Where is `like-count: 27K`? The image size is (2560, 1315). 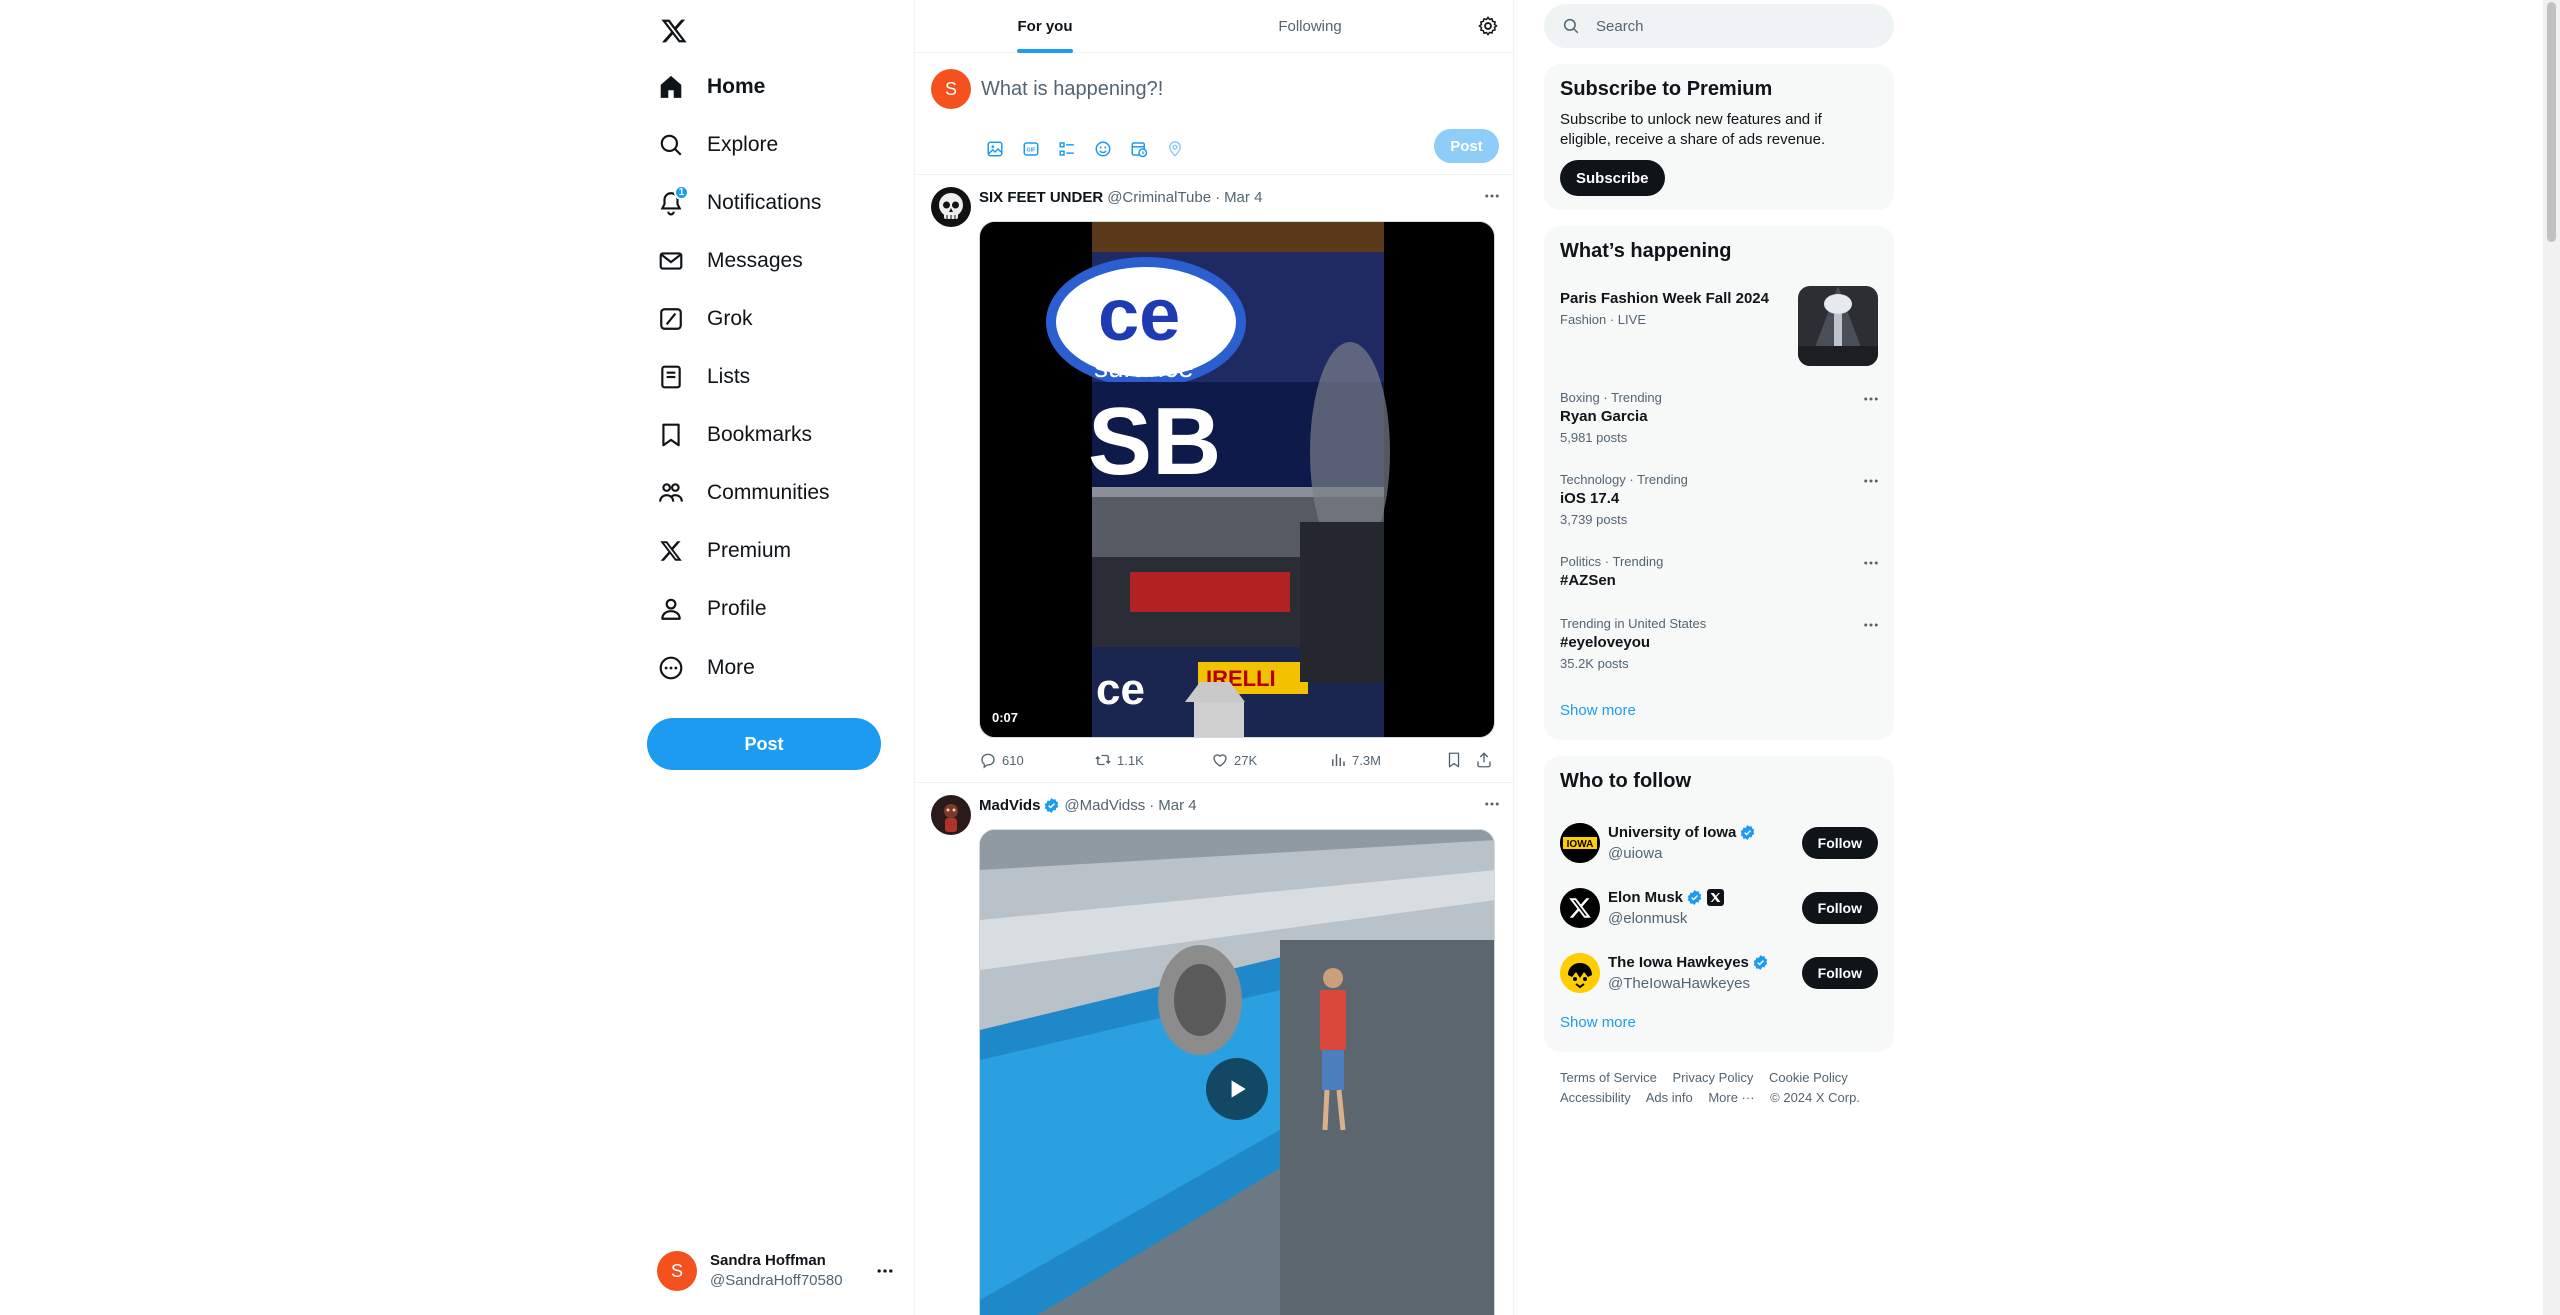
like-count: 27K is located at coordinates (1246, 760).